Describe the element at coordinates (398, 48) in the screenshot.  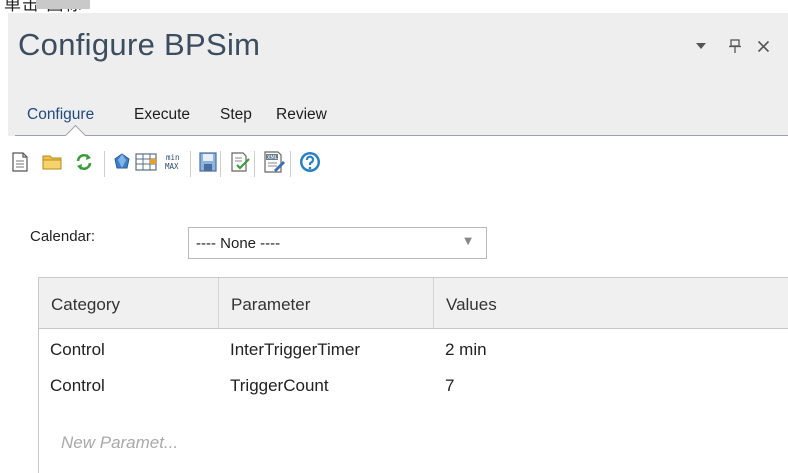
I see `title-bar: Configure BPSim` at that location.